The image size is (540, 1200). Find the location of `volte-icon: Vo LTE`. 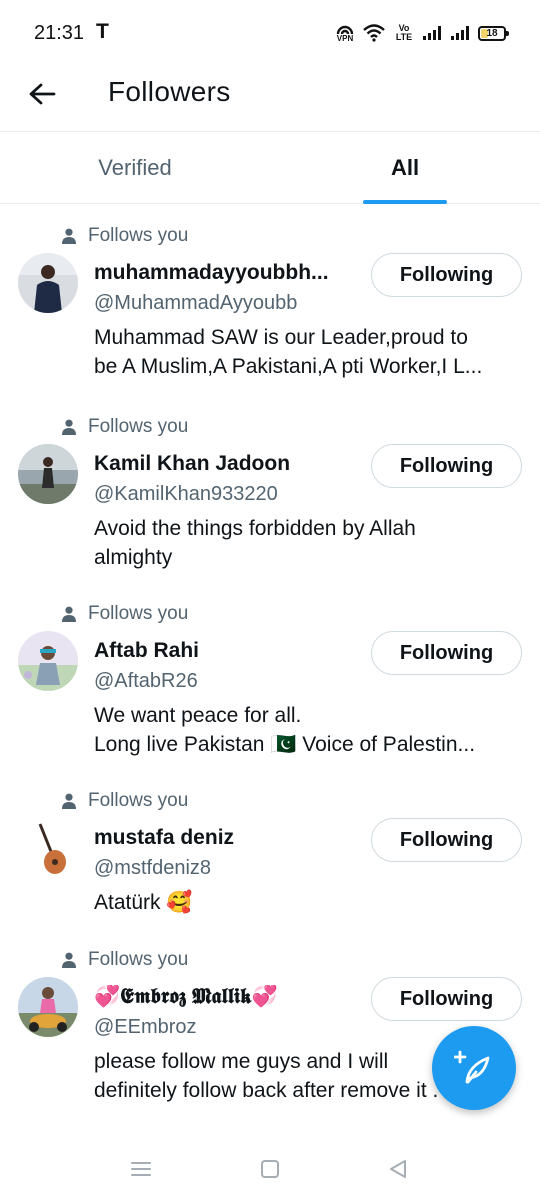

volte-icon: Vo LTE is located at coordinates (404, 32).